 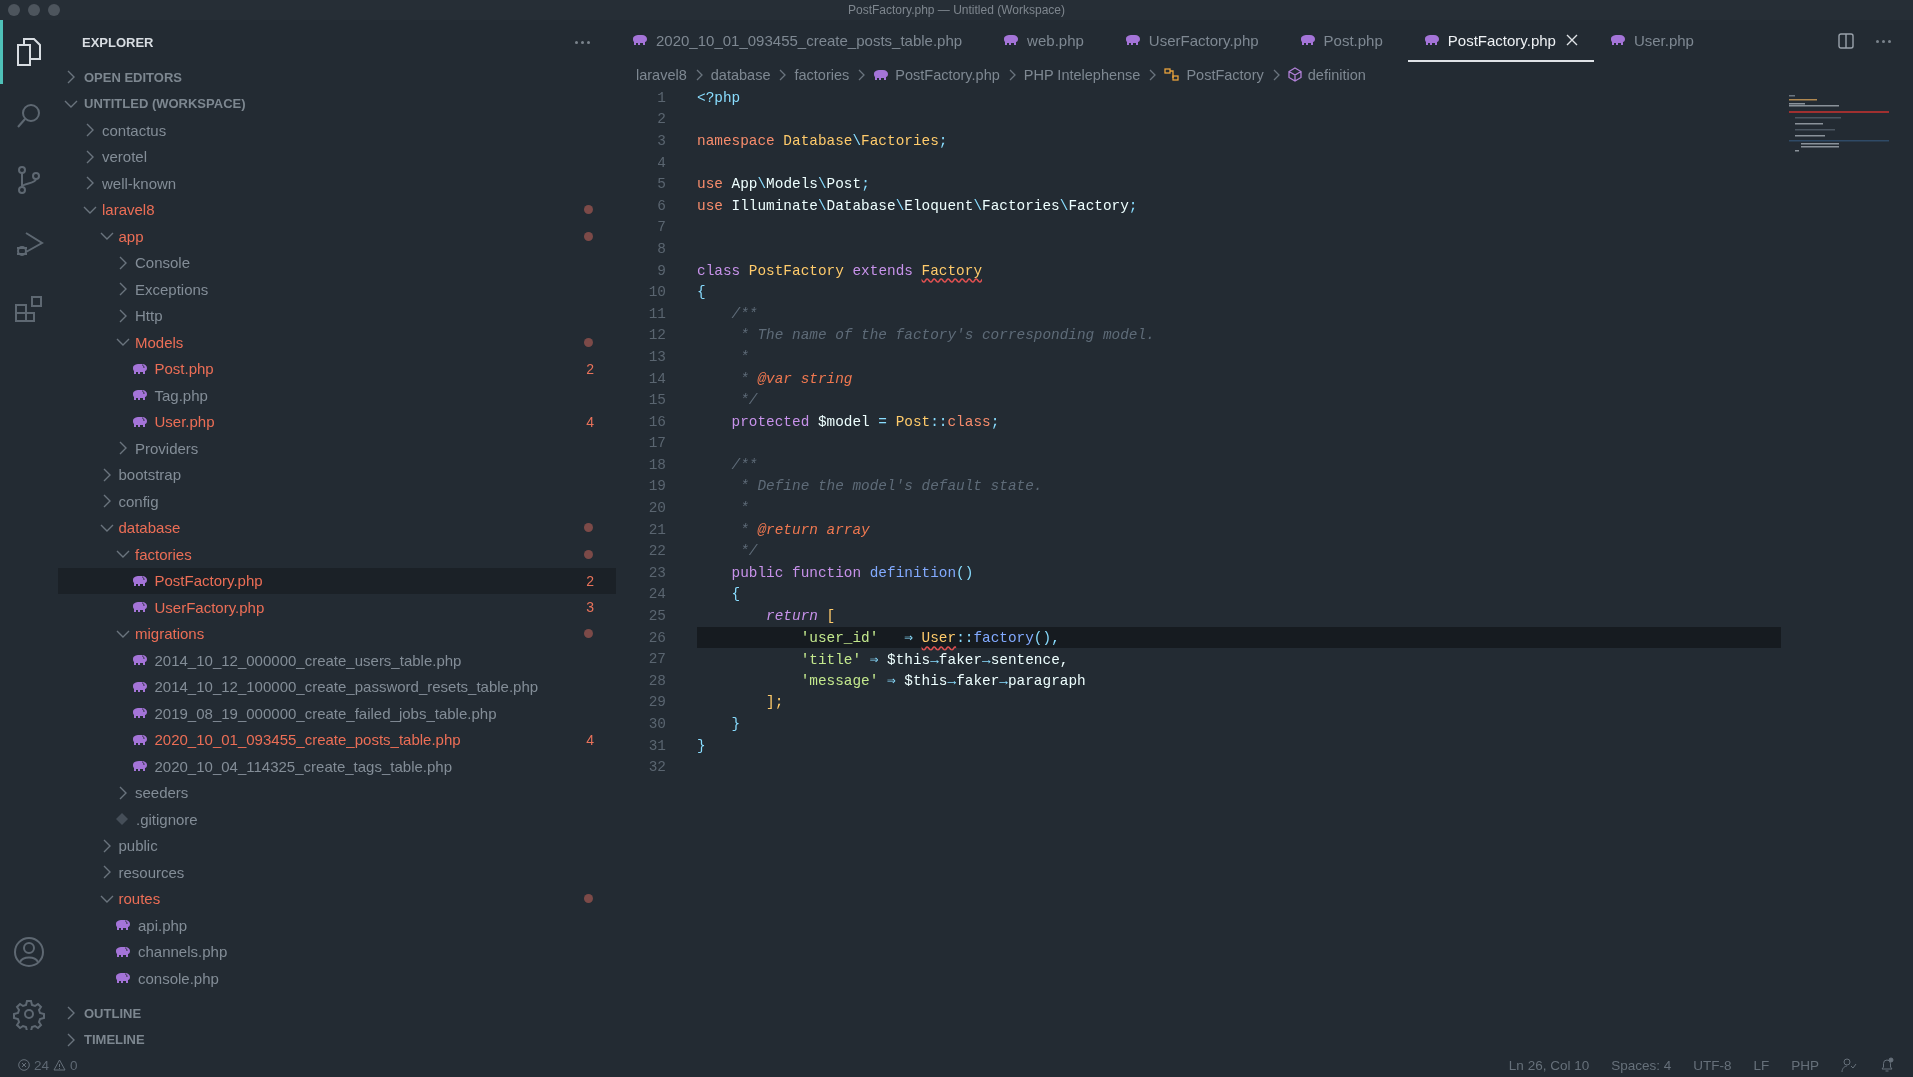 I want to click on code-line: 'user_id' ⇒ User::factory(),, so click(x=929, y=638).